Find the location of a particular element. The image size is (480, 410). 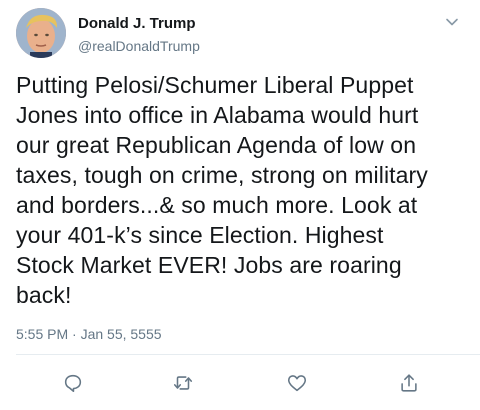

divider is located at coordinates (248, 354).